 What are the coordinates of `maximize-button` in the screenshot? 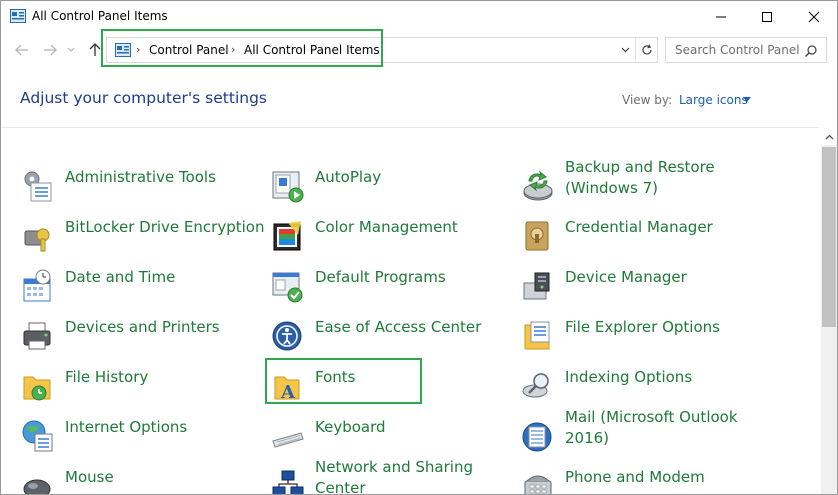 It's located at (767, 17).